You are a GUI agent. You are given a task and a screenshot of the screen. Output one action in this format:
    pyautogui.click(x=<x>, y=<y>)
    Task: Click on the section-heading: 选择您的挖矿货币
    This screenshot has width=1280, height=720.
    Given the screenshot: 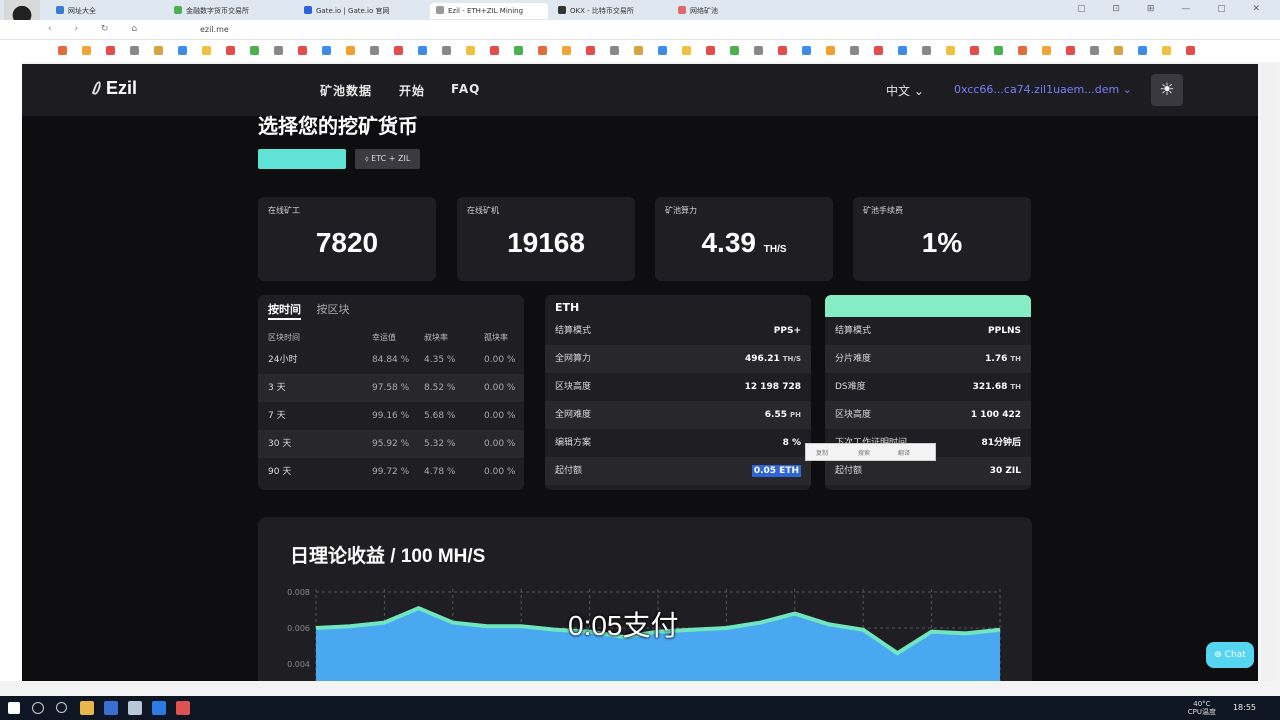 What is the action you would take?
    pyautogui.click(x=338, y=126)
    